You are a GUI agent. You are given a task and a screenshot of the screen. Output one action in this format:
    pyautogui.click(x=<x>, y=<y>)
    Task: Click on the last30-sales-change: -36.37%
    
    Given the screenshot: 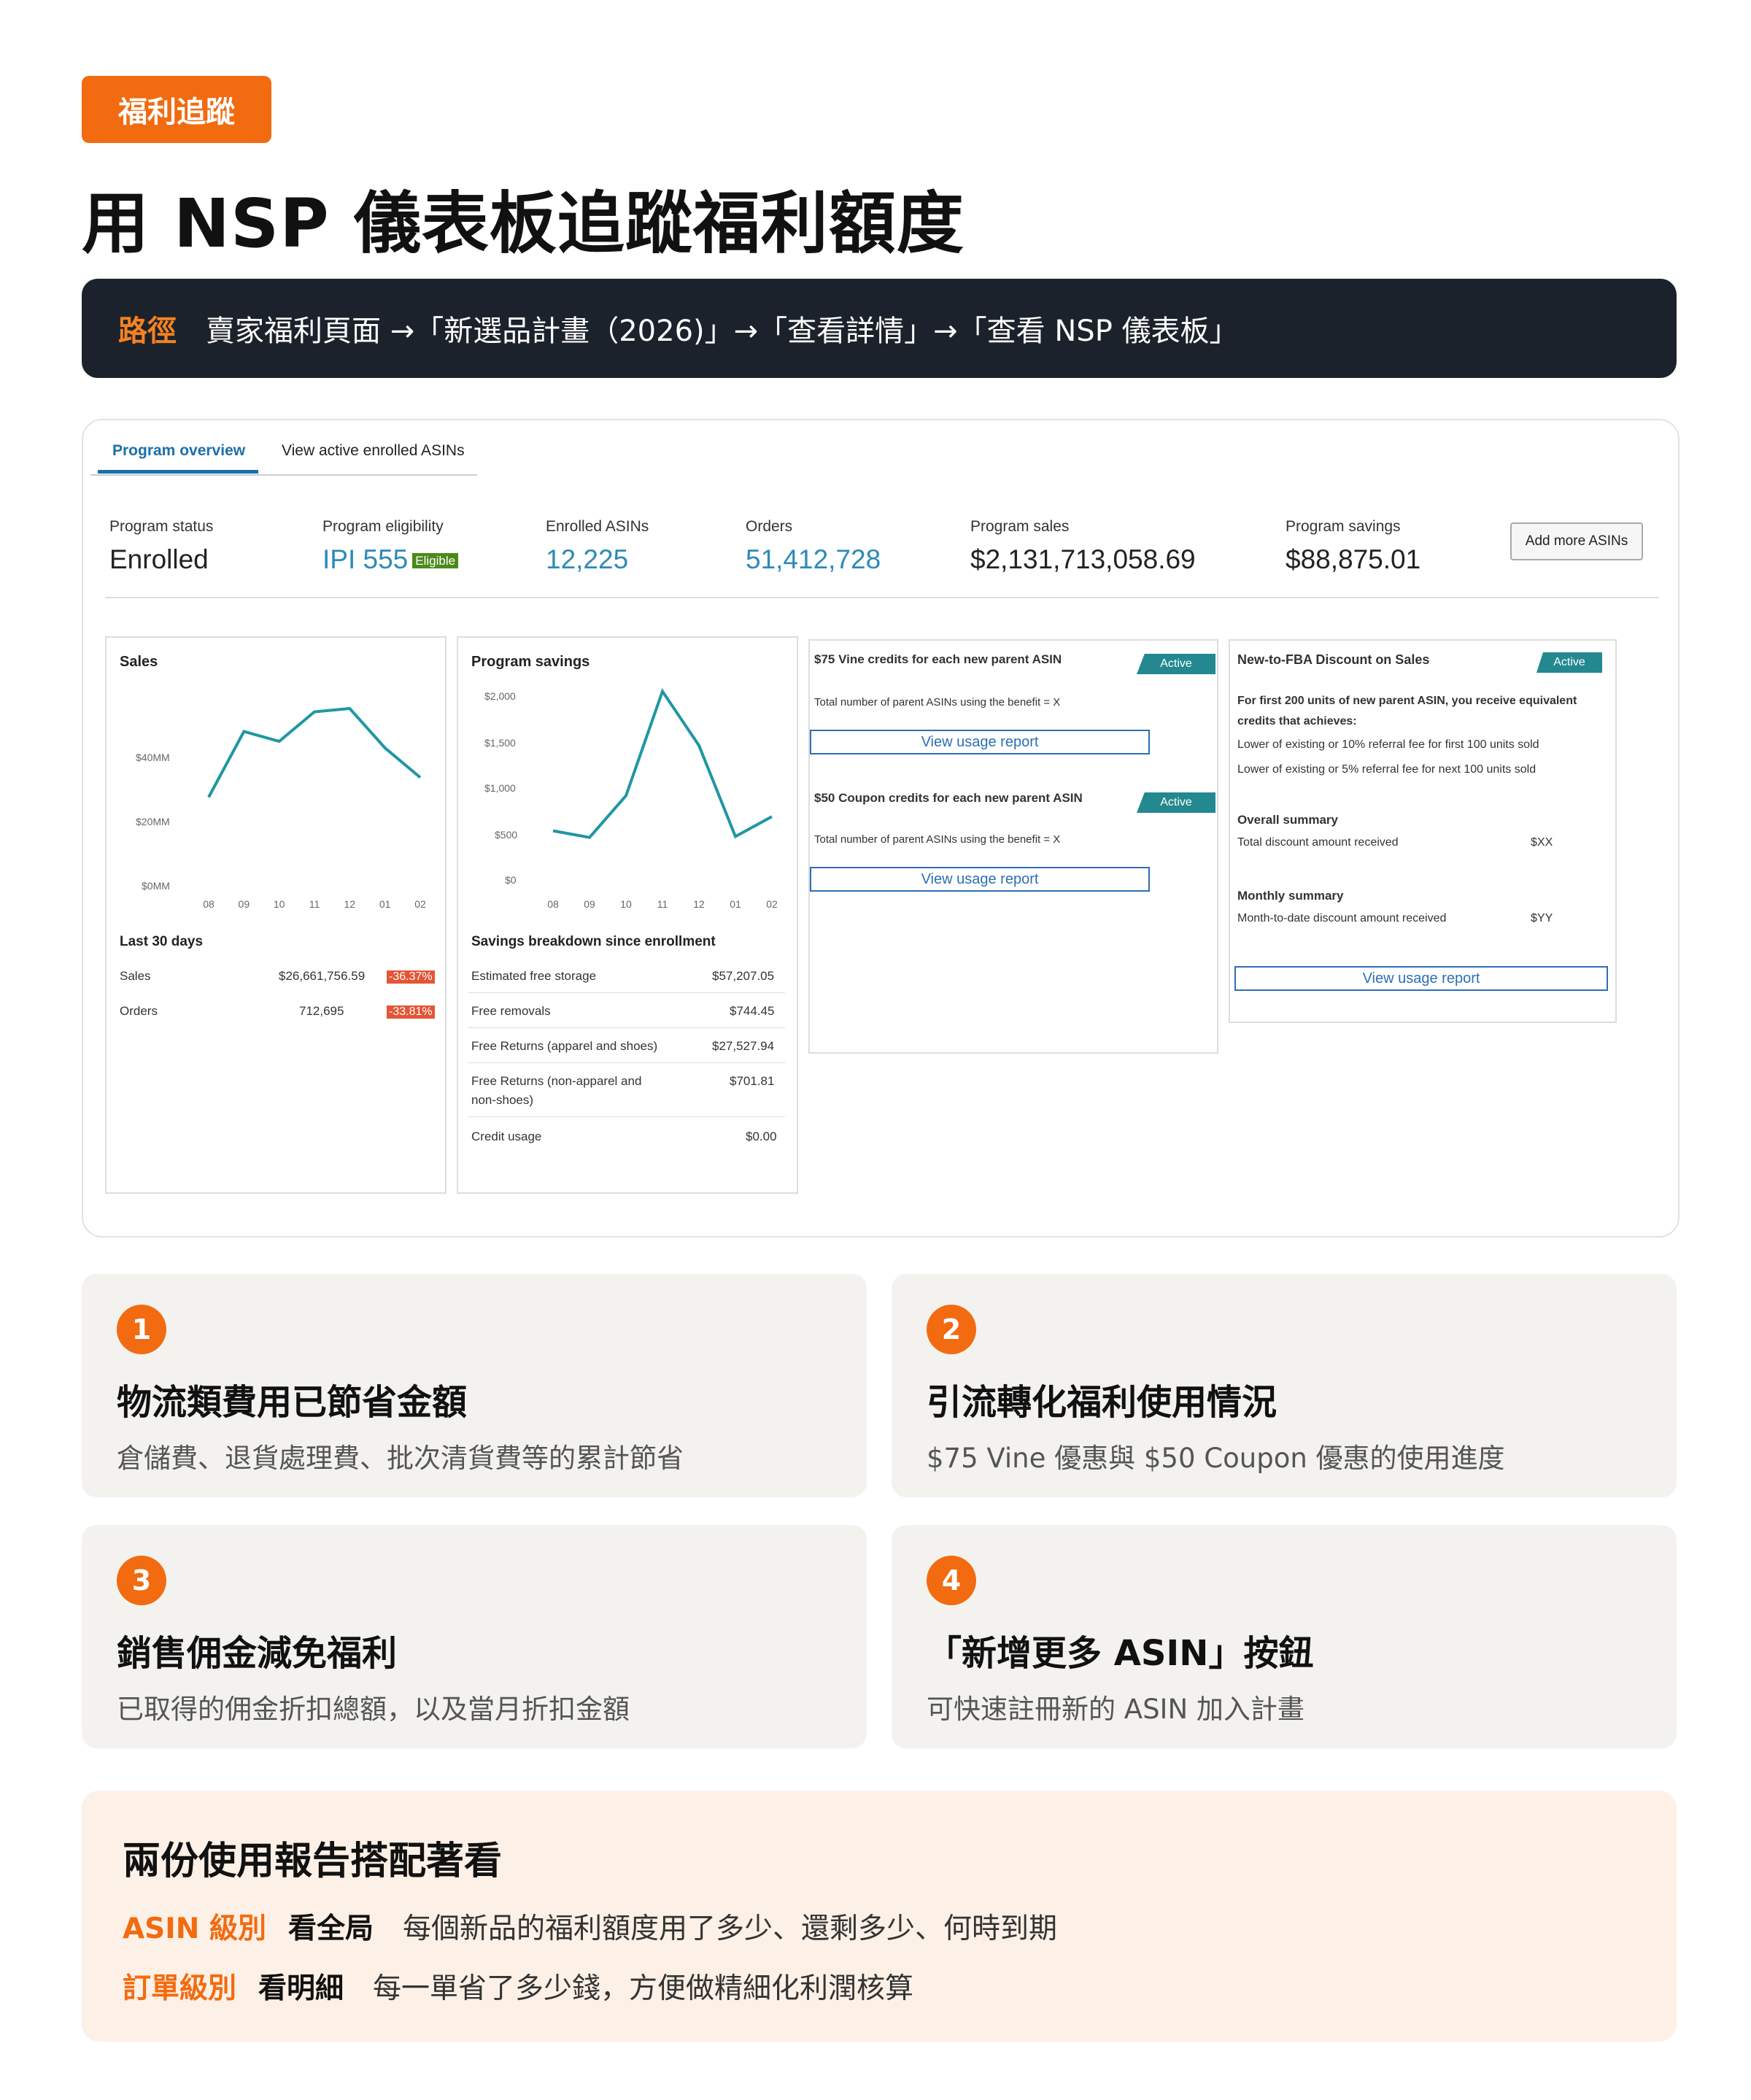 What is the action you would take?
    pyautogui.click(x=411, y=977)
    